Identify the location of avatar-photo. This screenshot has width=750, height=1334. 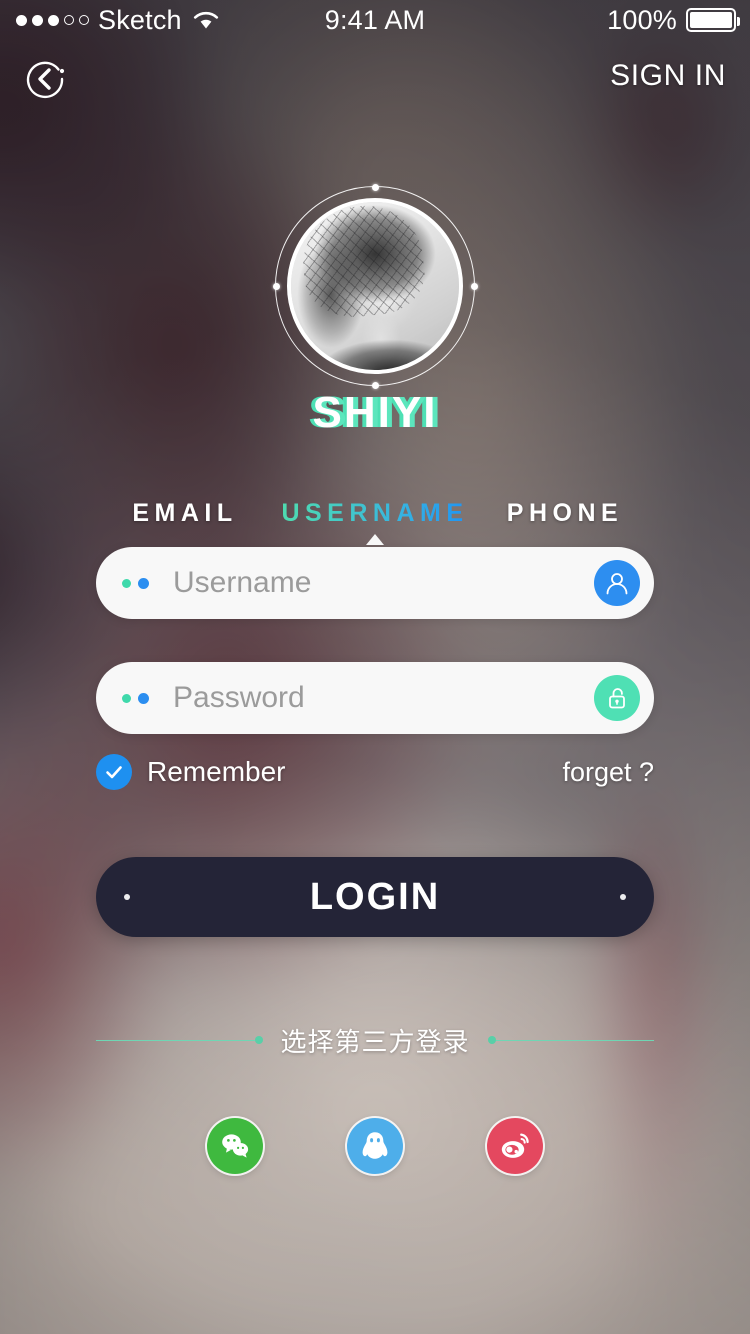
(375, 286).